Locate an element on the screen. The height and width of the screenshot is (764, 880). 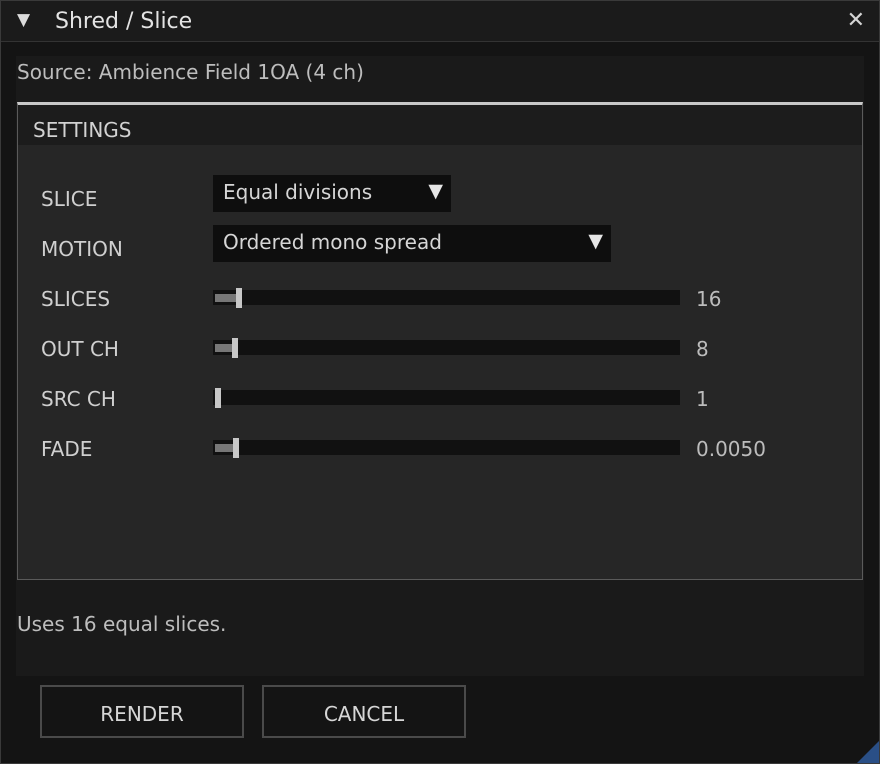
fade-slider-fill is located at coordinates (225, 448).